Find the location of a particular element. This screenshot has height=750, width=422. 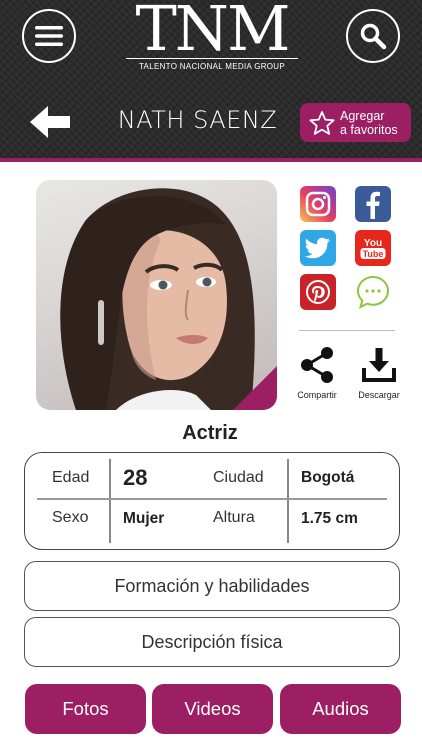

message-button is located at coordinates (373, 292).